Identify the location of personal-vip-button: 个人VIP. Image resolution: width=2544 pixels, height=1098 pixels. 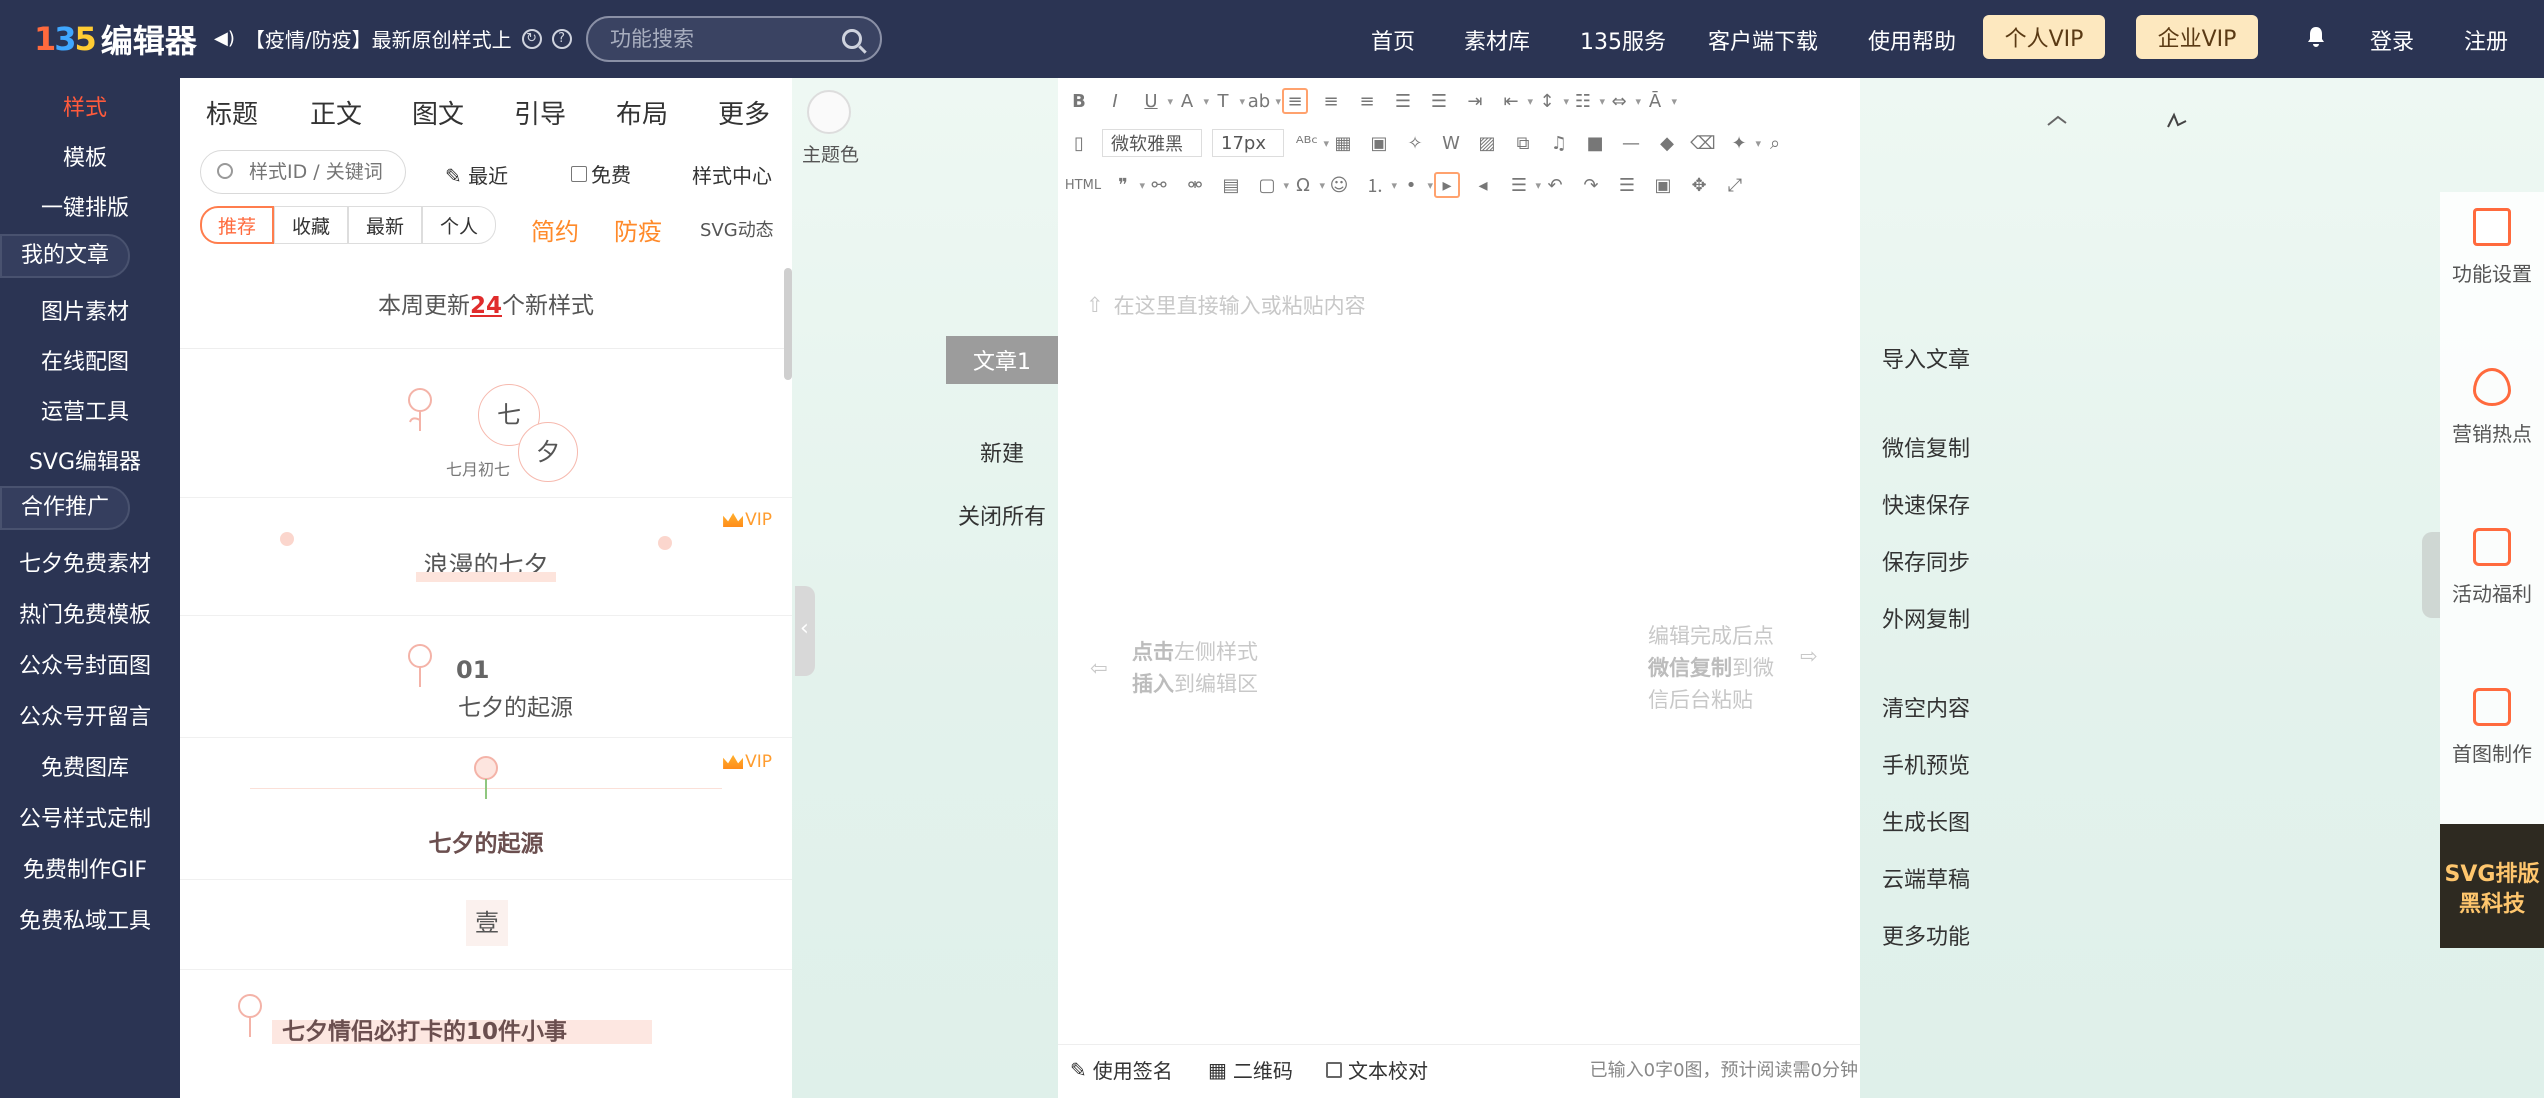
(2044, 37).